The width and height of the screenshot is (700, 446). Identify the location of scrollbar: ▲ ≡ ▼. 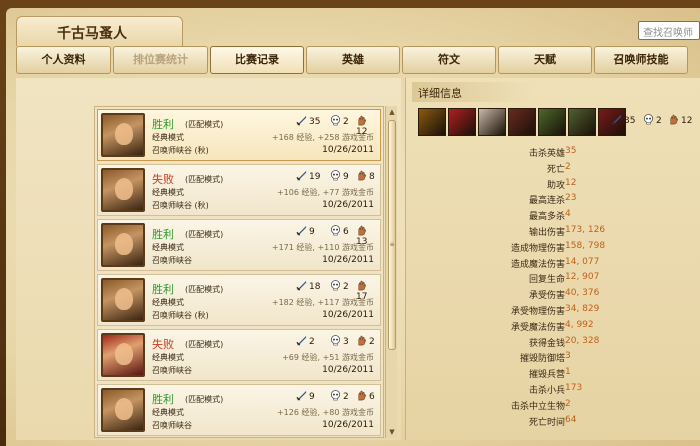
(391, 272).